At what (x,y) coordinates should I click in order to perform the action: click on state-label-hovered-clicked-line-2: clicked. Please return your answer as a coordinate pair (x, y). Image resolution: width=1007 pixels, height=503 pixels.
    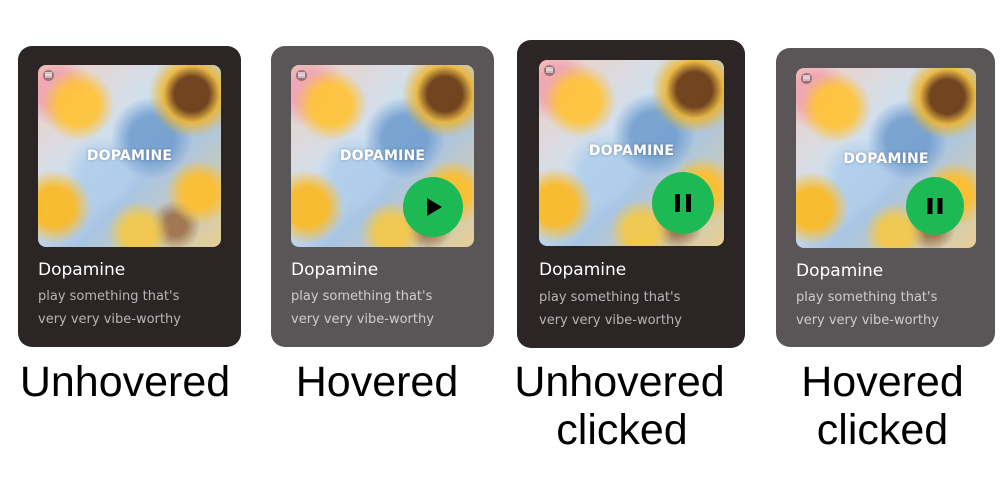
    Looking at the image, I should click on (882, 430).